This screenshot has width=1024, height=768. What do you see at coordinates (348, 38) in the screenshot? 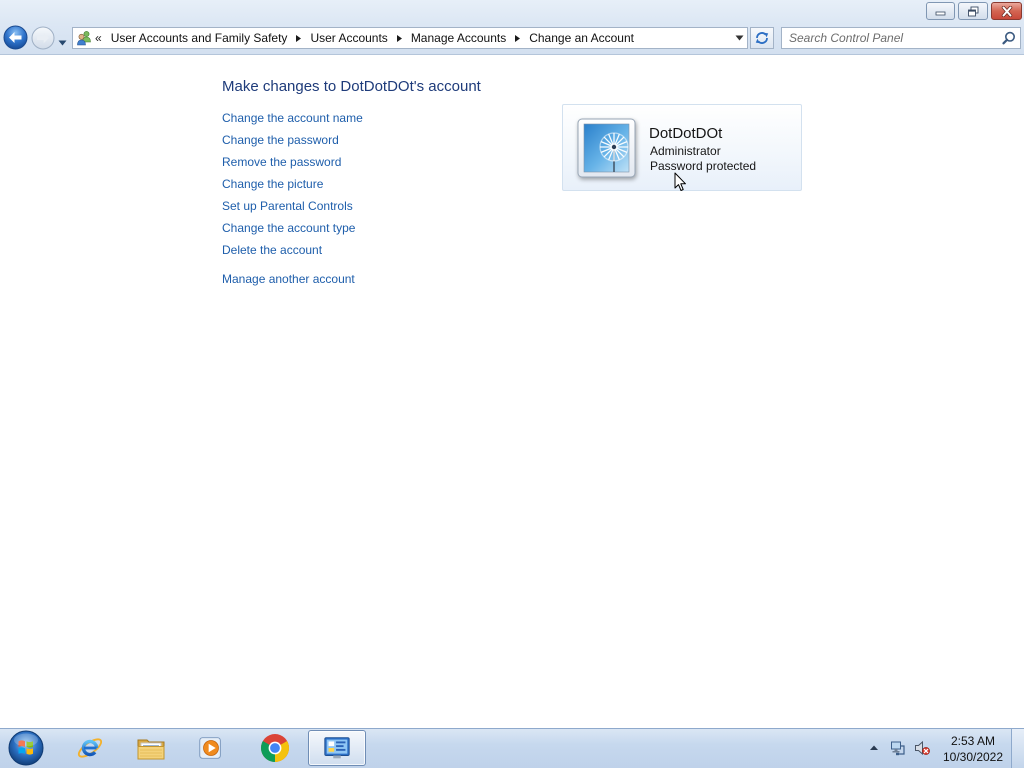
I see `breadcrumb-user-accounts: User Accounts` at bounding box center [348, 38].